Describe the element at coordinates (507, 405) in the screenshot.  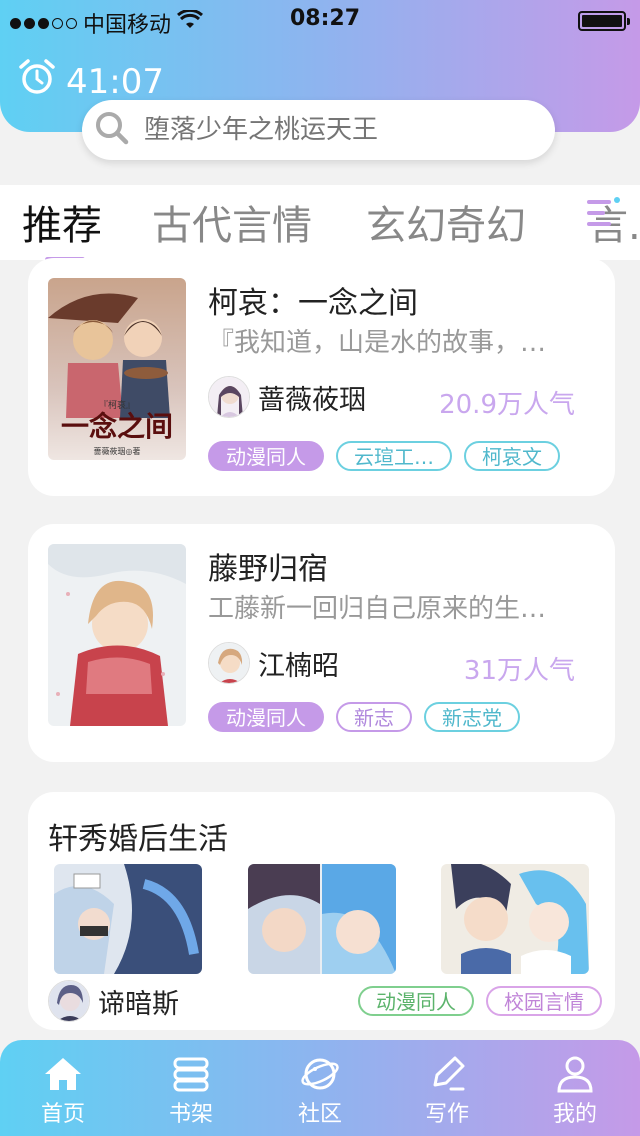
I see `popularity: 20.9万人气` at that location.